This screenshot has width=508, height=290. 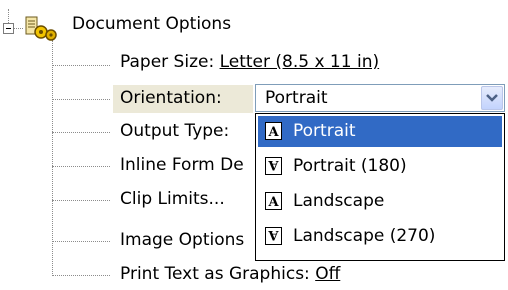 What do you see at coordinates (81, 132) in the screenshot?
I see `tree-connector-output-type` at bounding box center [81, 132].